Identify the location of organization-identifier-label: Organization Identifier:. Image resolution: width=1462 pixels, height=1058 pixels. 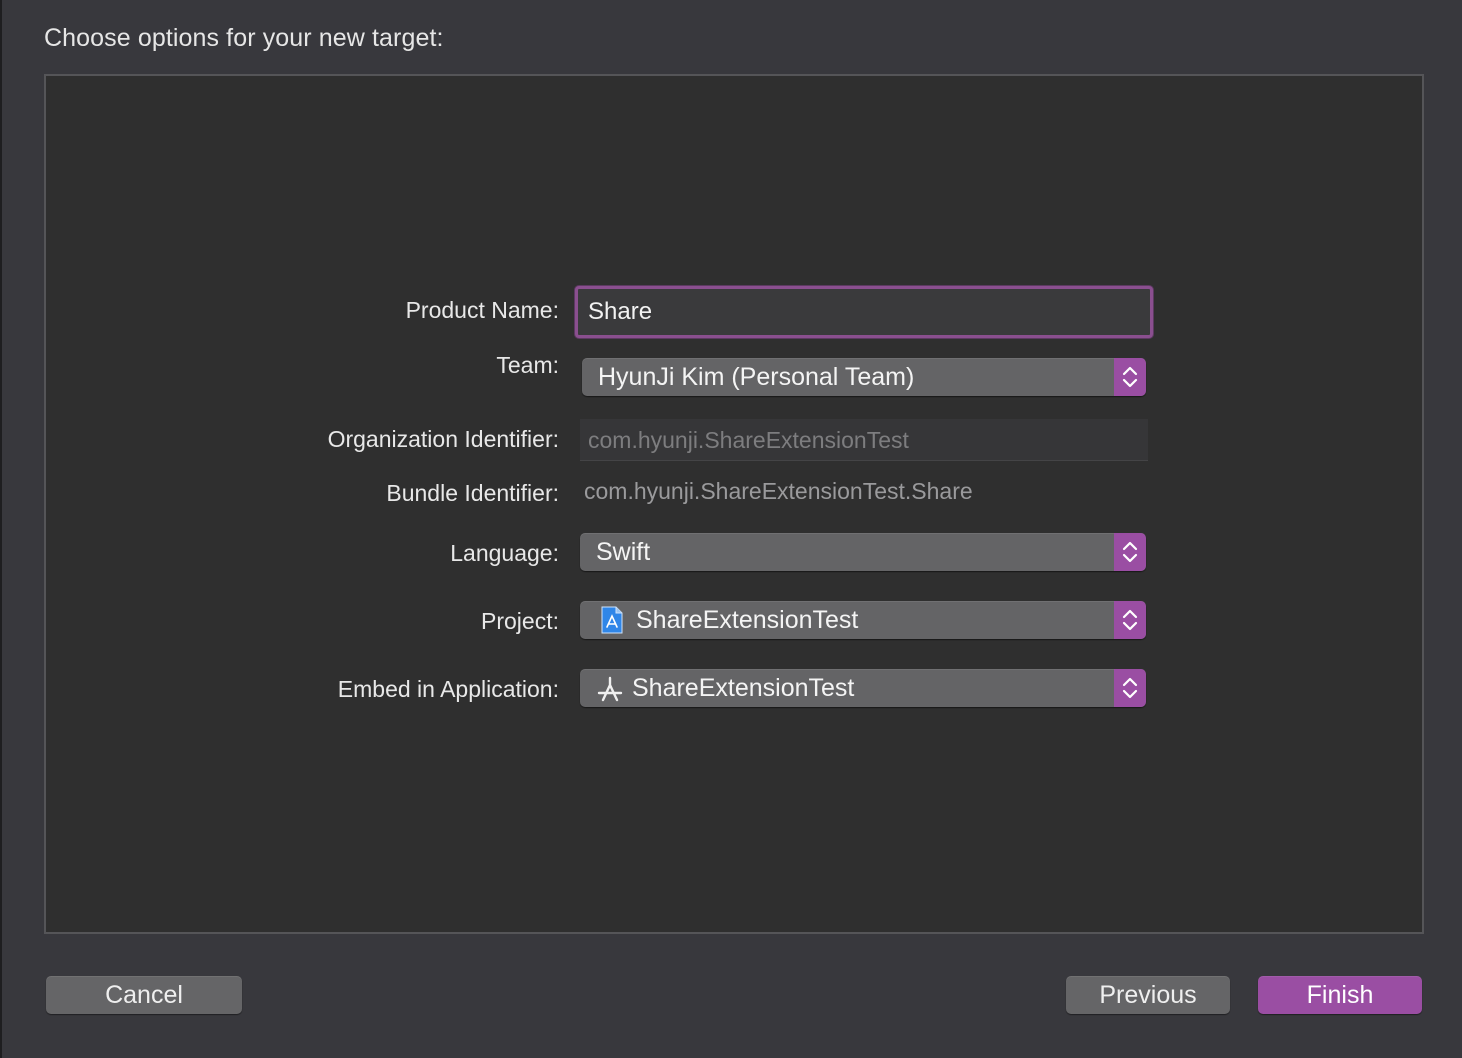
(443, 439).